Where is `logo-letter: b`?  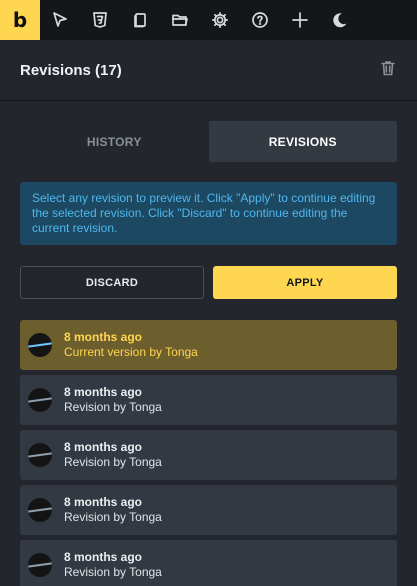 logo-letter: b is located at coordinates (20, 20).